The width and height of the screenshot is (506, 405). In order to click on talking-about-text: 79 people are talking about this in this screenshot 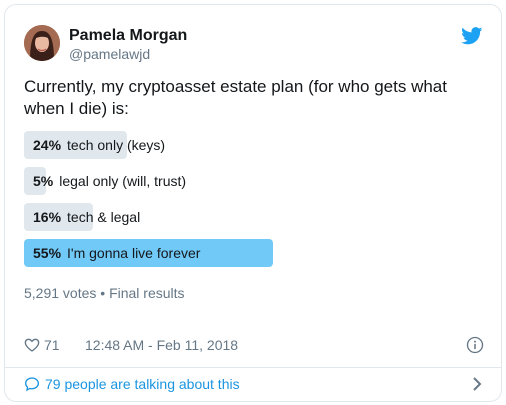, I will do `click(142, 384)`.